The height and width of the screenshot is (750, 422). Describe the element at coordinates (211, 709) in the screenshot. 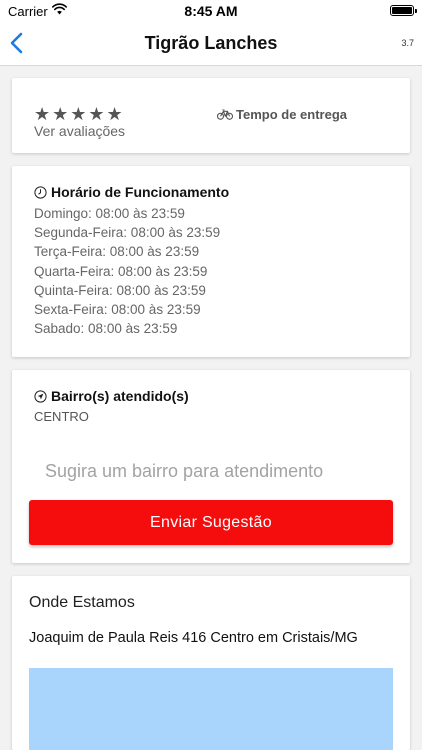

I see `map-view` at that location.